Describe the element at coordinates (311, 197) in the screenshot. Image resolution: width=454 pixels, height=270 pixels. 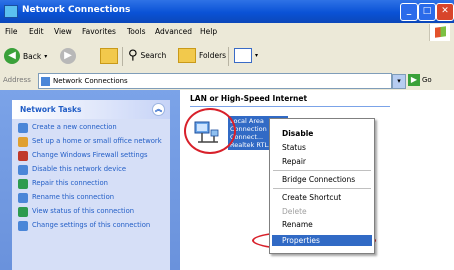
I see `context-menu-create-shortcut: Create Shortcut` at that location.